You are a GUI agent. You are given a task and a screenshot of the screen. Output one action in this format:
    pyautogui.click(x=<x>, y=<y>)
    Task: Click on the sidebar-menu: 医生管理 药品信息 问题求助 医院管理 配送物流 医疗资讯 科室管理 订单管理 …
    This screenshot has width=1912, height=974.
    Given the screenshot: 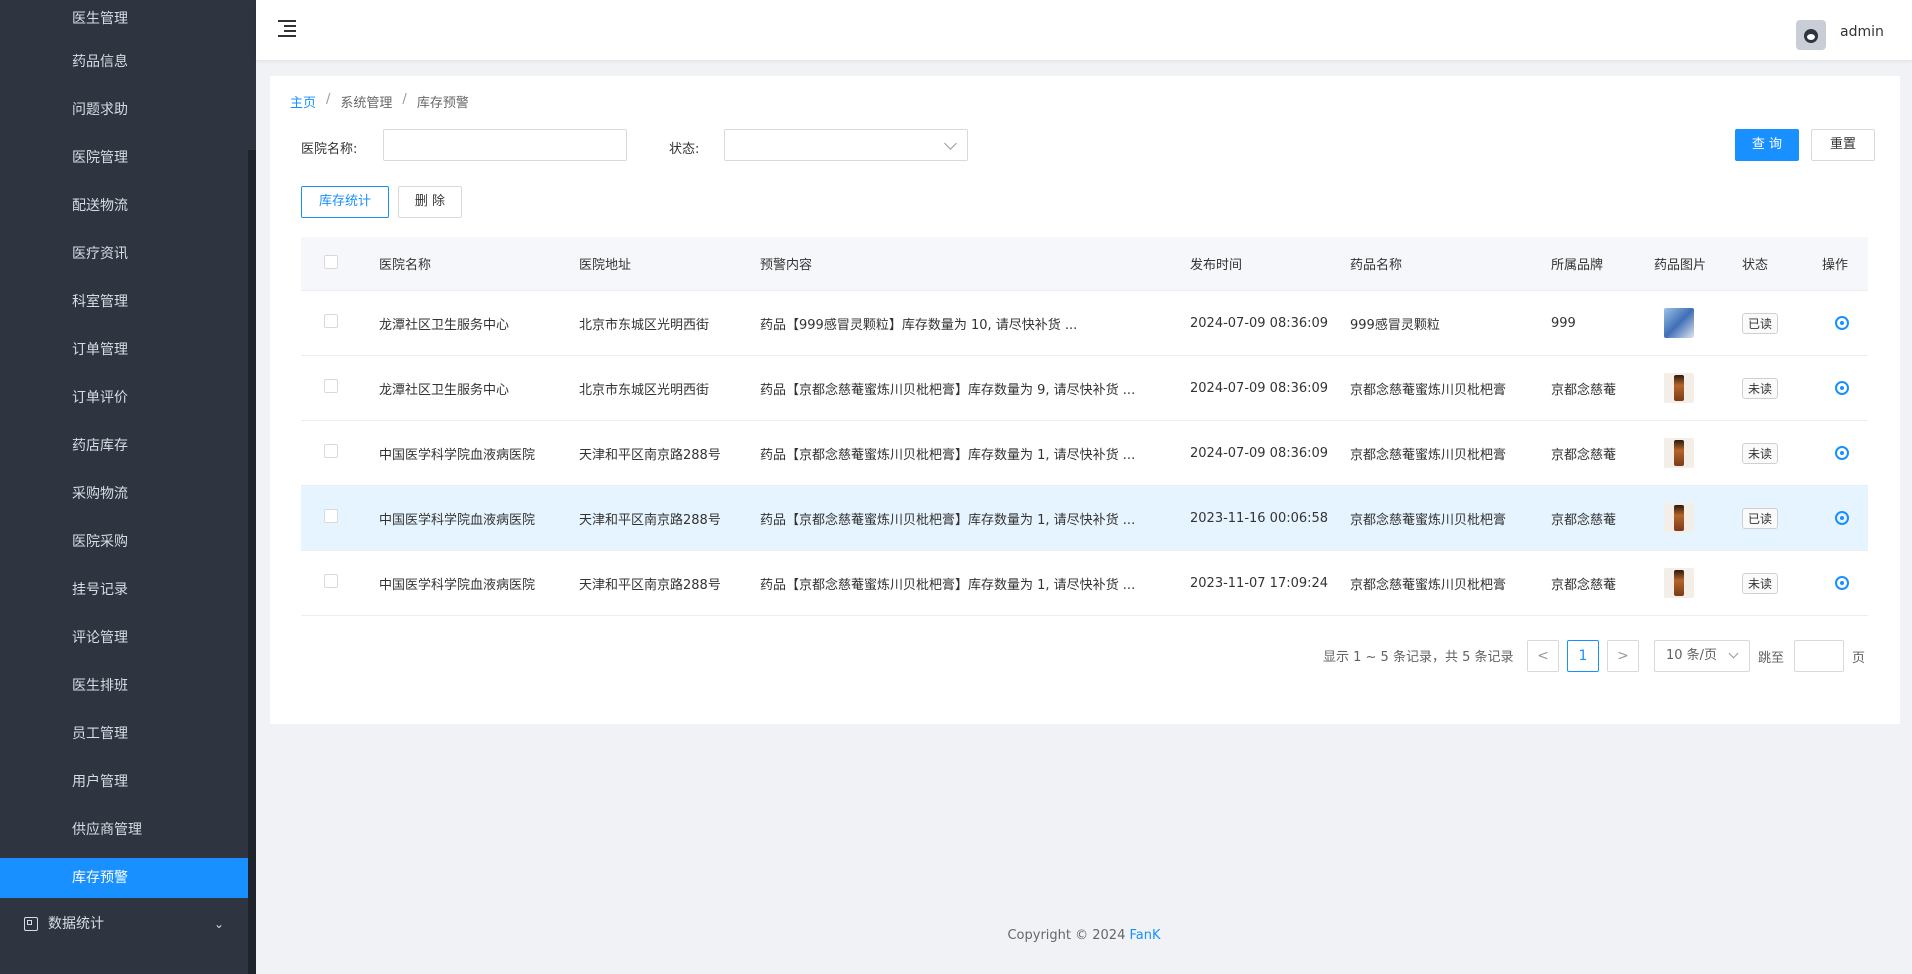 What is the action you would take?
    pyautogui.click(x=124, y=474)
    